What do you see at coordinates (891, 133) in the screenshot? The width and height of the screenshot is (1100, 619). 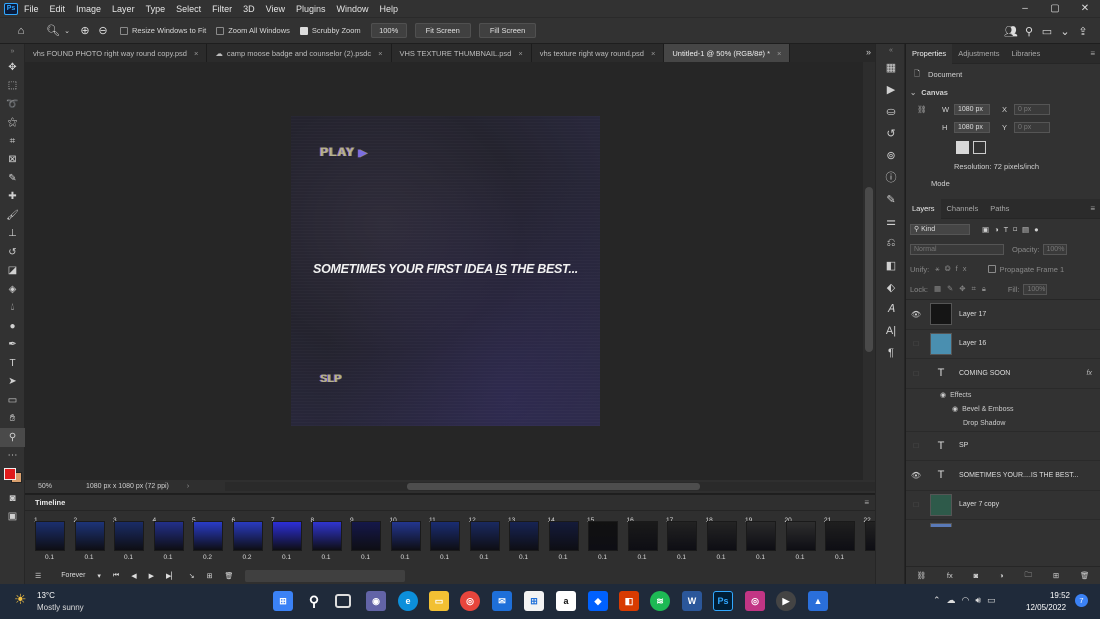 I see `history-icon: ↺` at bounding box center [891, 133].